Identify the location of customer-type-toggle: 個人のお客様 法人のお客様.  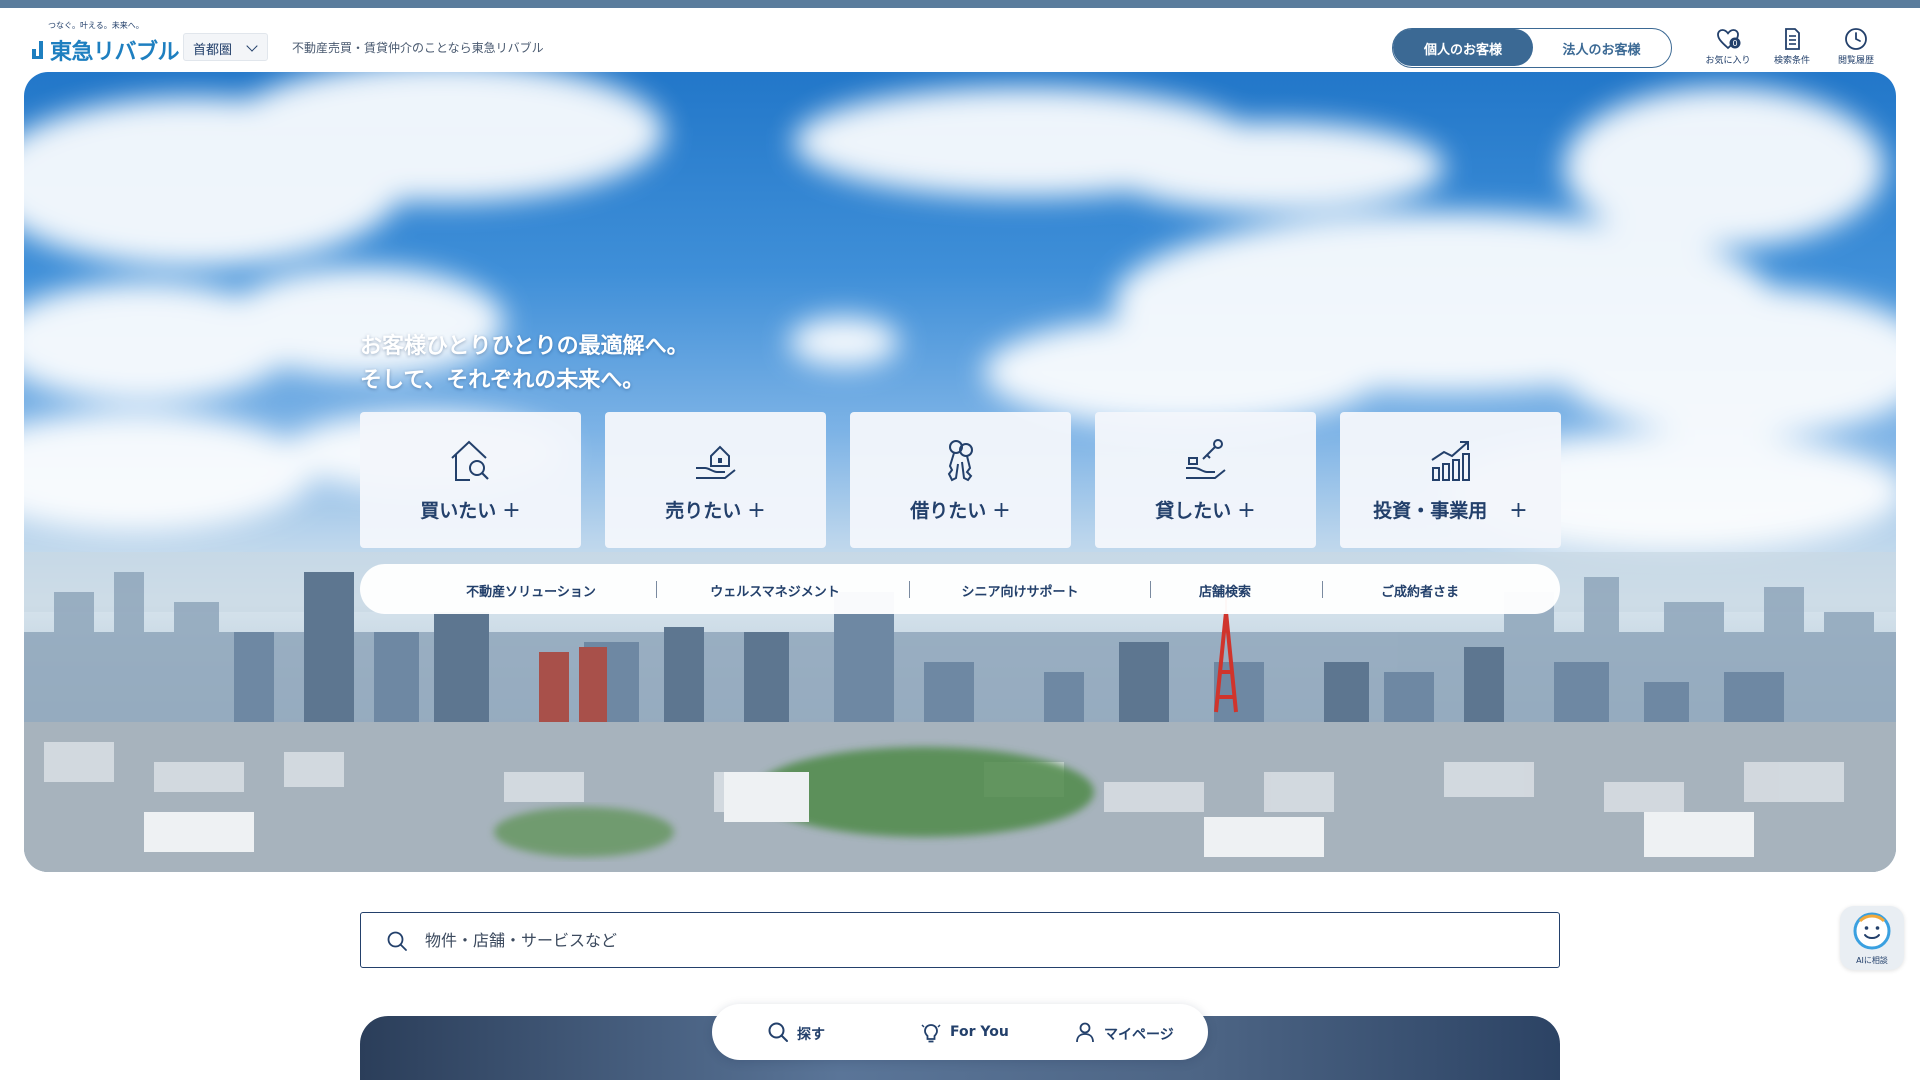
(1532, 48).